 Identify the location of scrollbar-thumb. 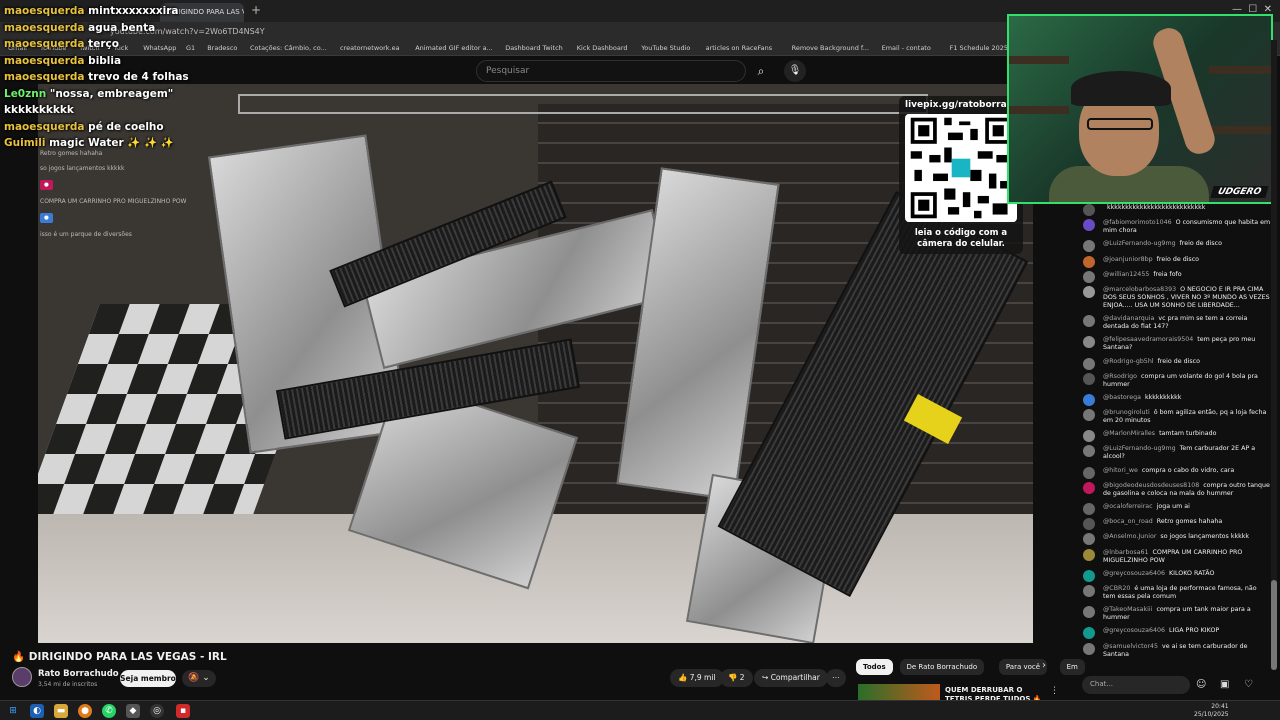
(1274, 625).